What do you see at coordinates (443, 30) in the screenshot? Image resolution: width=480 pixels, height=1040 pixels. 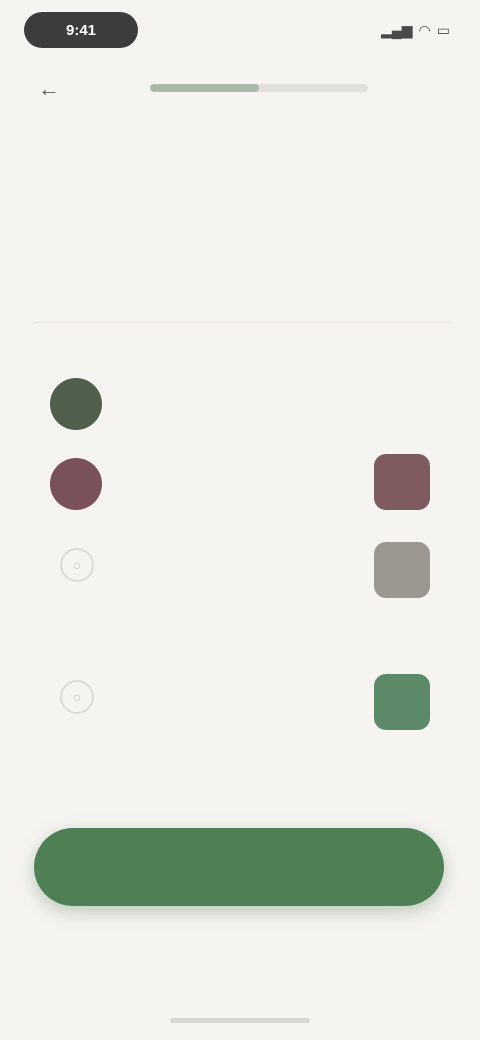 I see `battery-icon: ▭` at bounding box center [443, 30].